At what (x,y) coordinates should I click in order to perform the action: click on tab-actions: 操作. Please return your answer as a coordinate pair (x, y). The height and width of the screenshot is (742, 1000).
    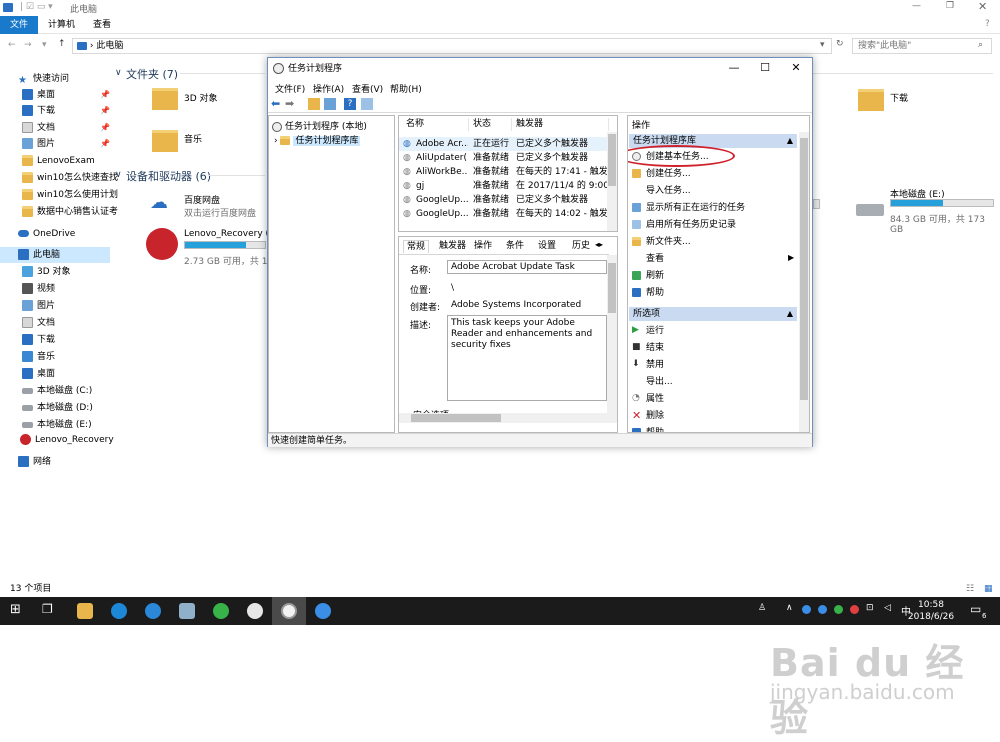
    Looking at the image, I should click on (483, 246).